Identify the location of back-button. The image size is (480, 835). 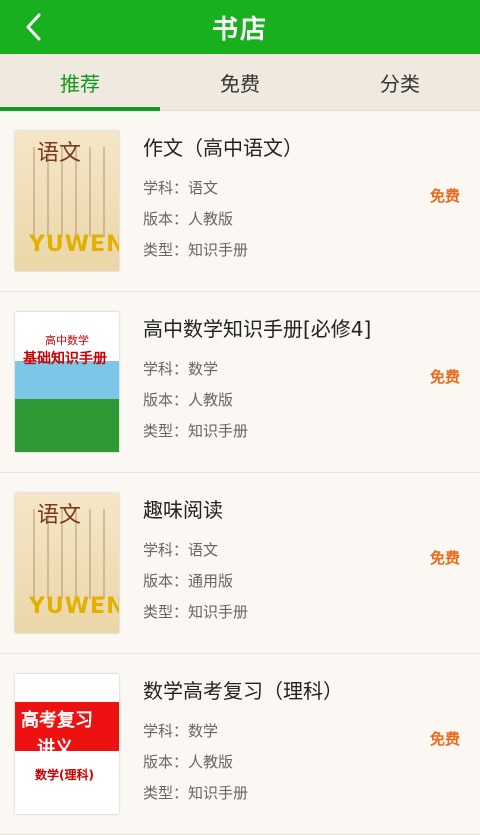
(33, 27).